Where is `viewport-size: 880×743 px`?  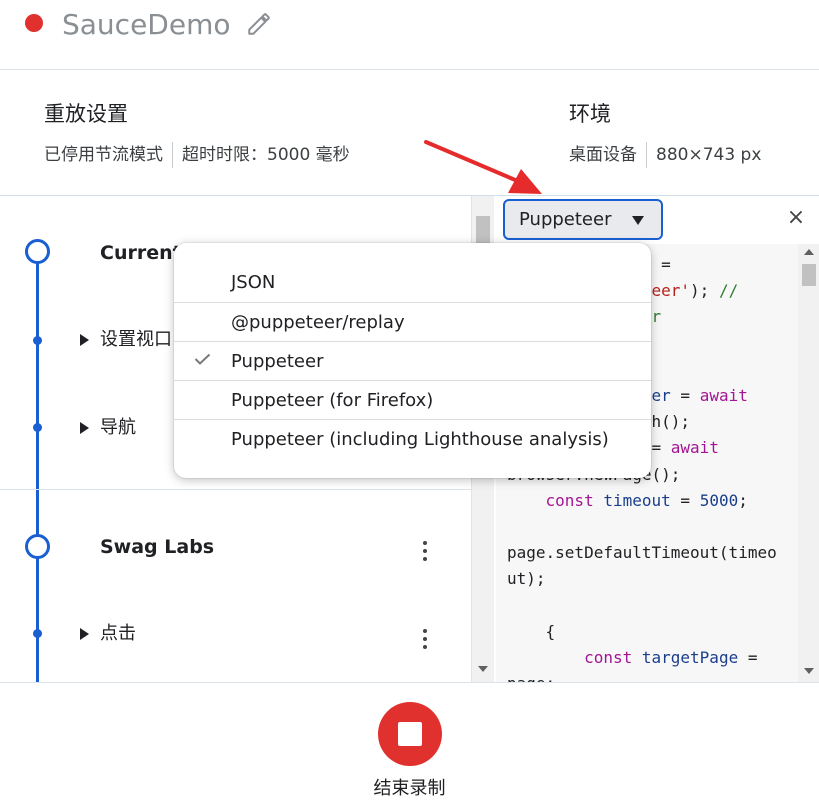 viewport-size: 880×743 px is located at coordinates (709, 155).